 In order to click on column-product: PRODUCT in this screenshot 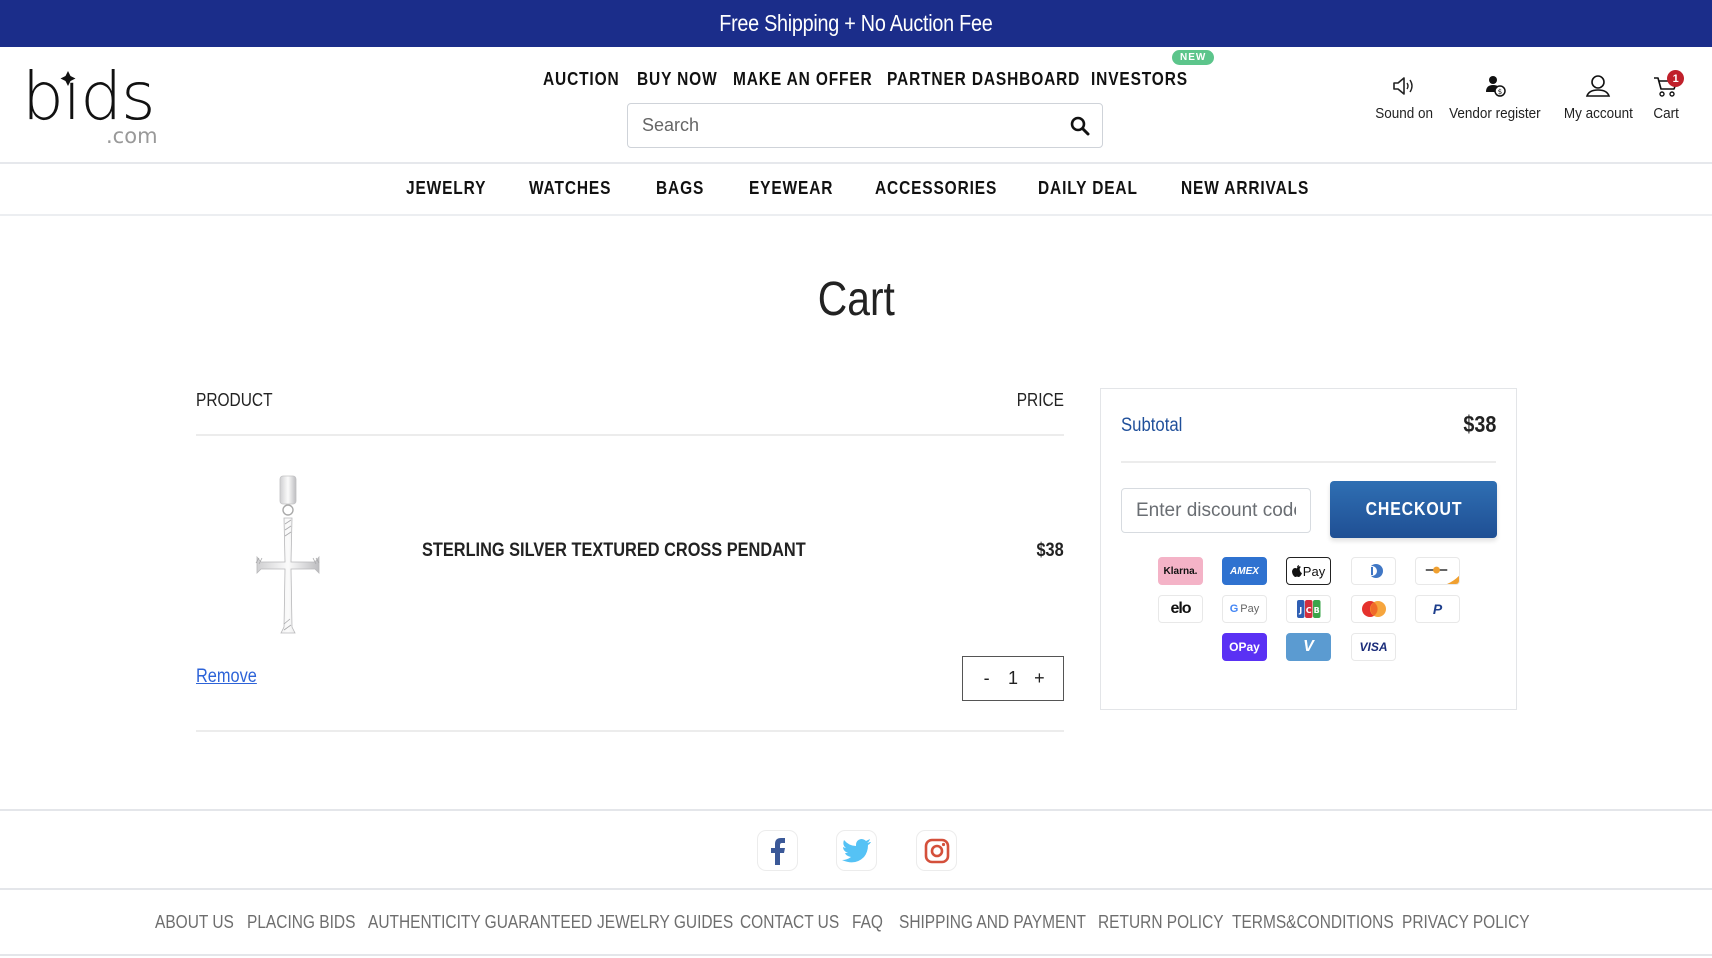, I will do `click(234, 400)`.